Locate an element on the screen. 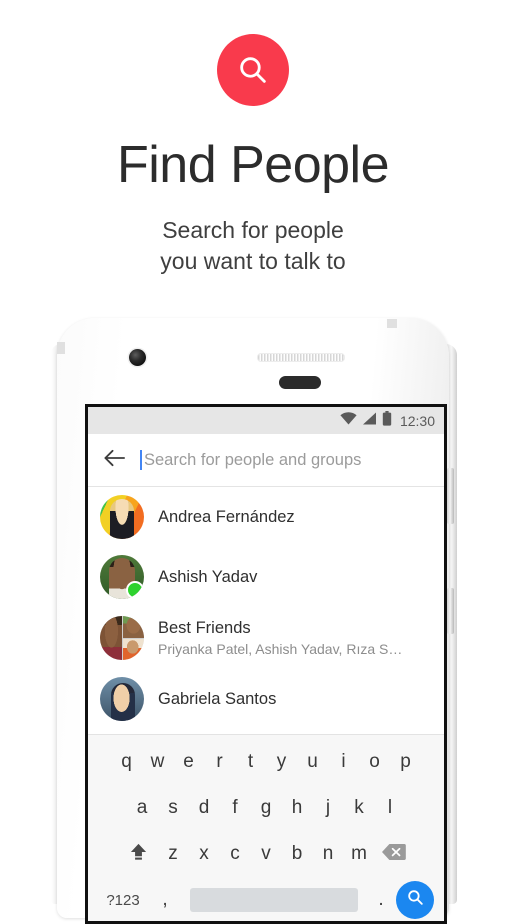 The image size is (506, 924). keyboard-row-4: ?123 , . is located at coordinates (266, 899).